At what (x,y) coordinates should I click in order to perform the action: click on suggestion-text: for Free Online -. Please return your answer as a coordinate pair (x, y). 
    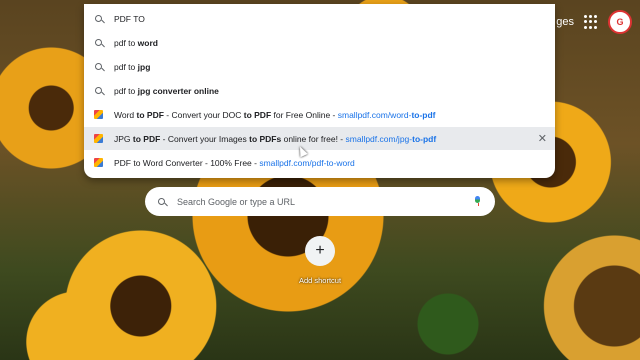
    Looking at the image, I should click on (304, 114).